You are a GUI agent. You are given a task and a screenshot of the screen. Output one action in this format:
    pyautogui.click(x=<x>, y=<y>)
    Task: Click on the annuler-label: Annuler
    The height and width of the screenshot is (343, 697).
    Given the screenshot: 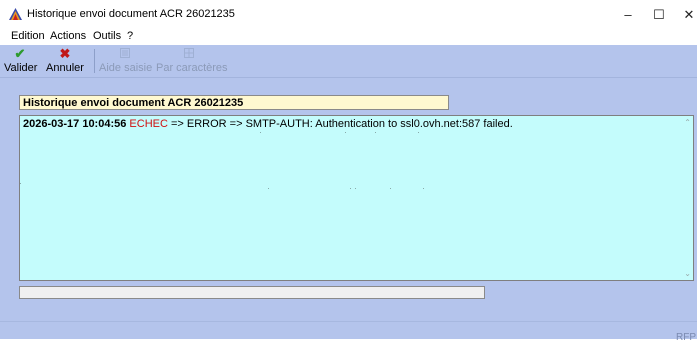 What is the action you would take?
    pyautogui.click(x=65, y=68)
    